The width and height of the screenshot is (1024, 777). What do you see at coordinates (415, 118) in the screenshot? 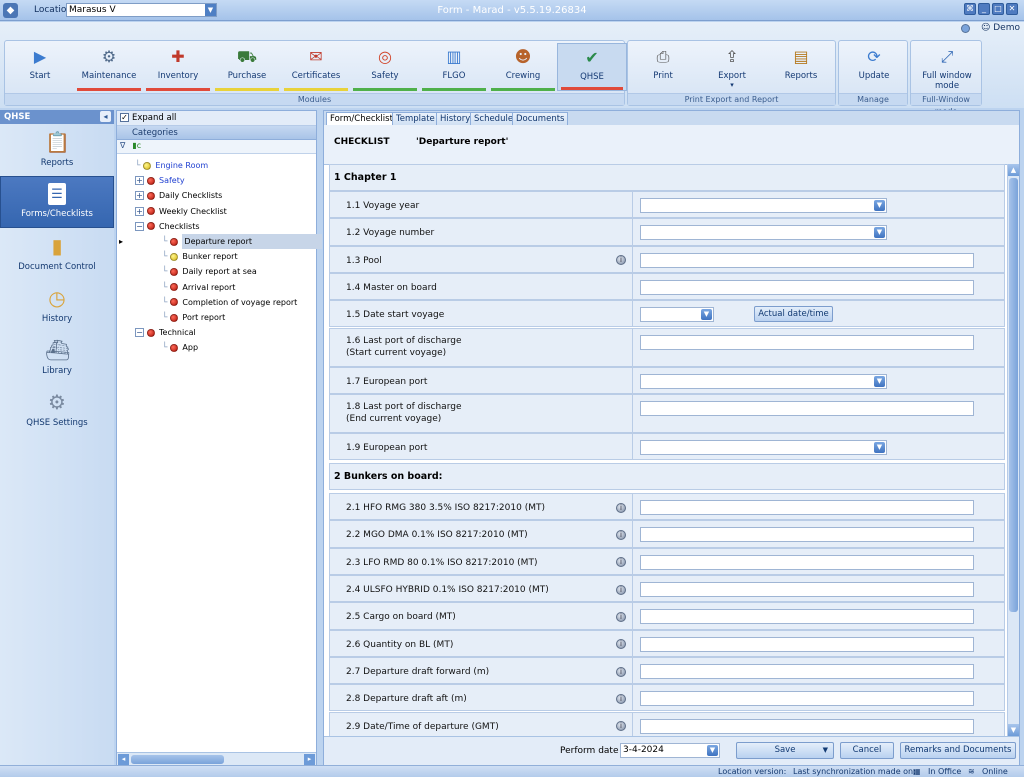
I see `tab-template: Template` at bounding box center [415, 118].